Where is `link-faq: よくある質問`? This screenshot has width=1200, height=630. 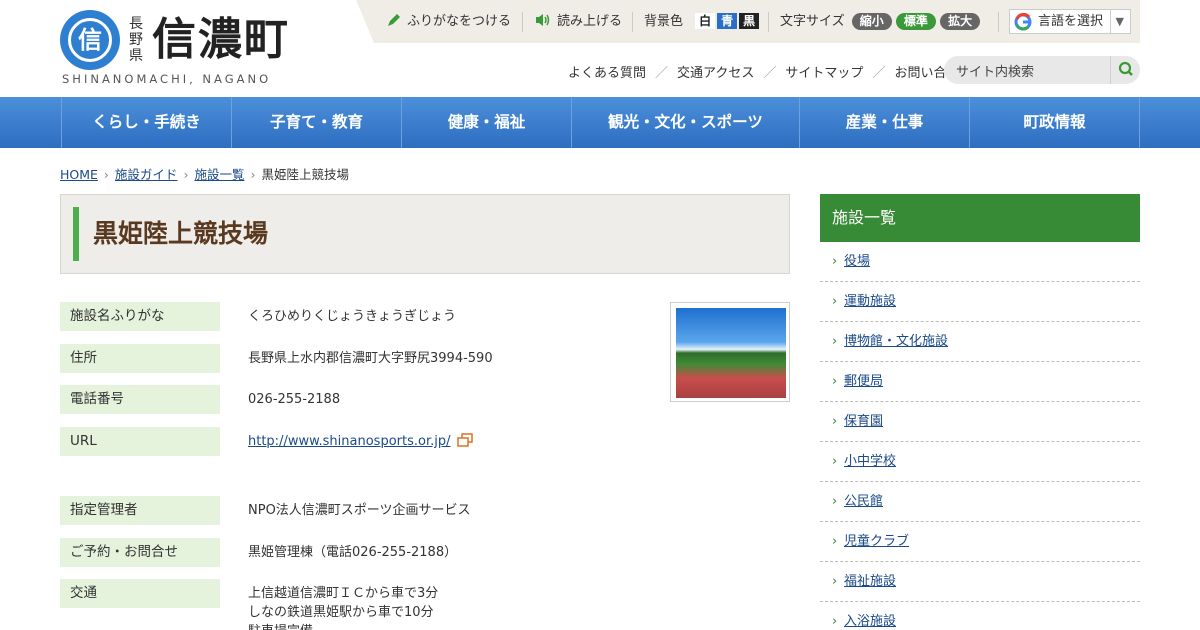
link-faq: よくある質問 is located at coordinates (607, 73).